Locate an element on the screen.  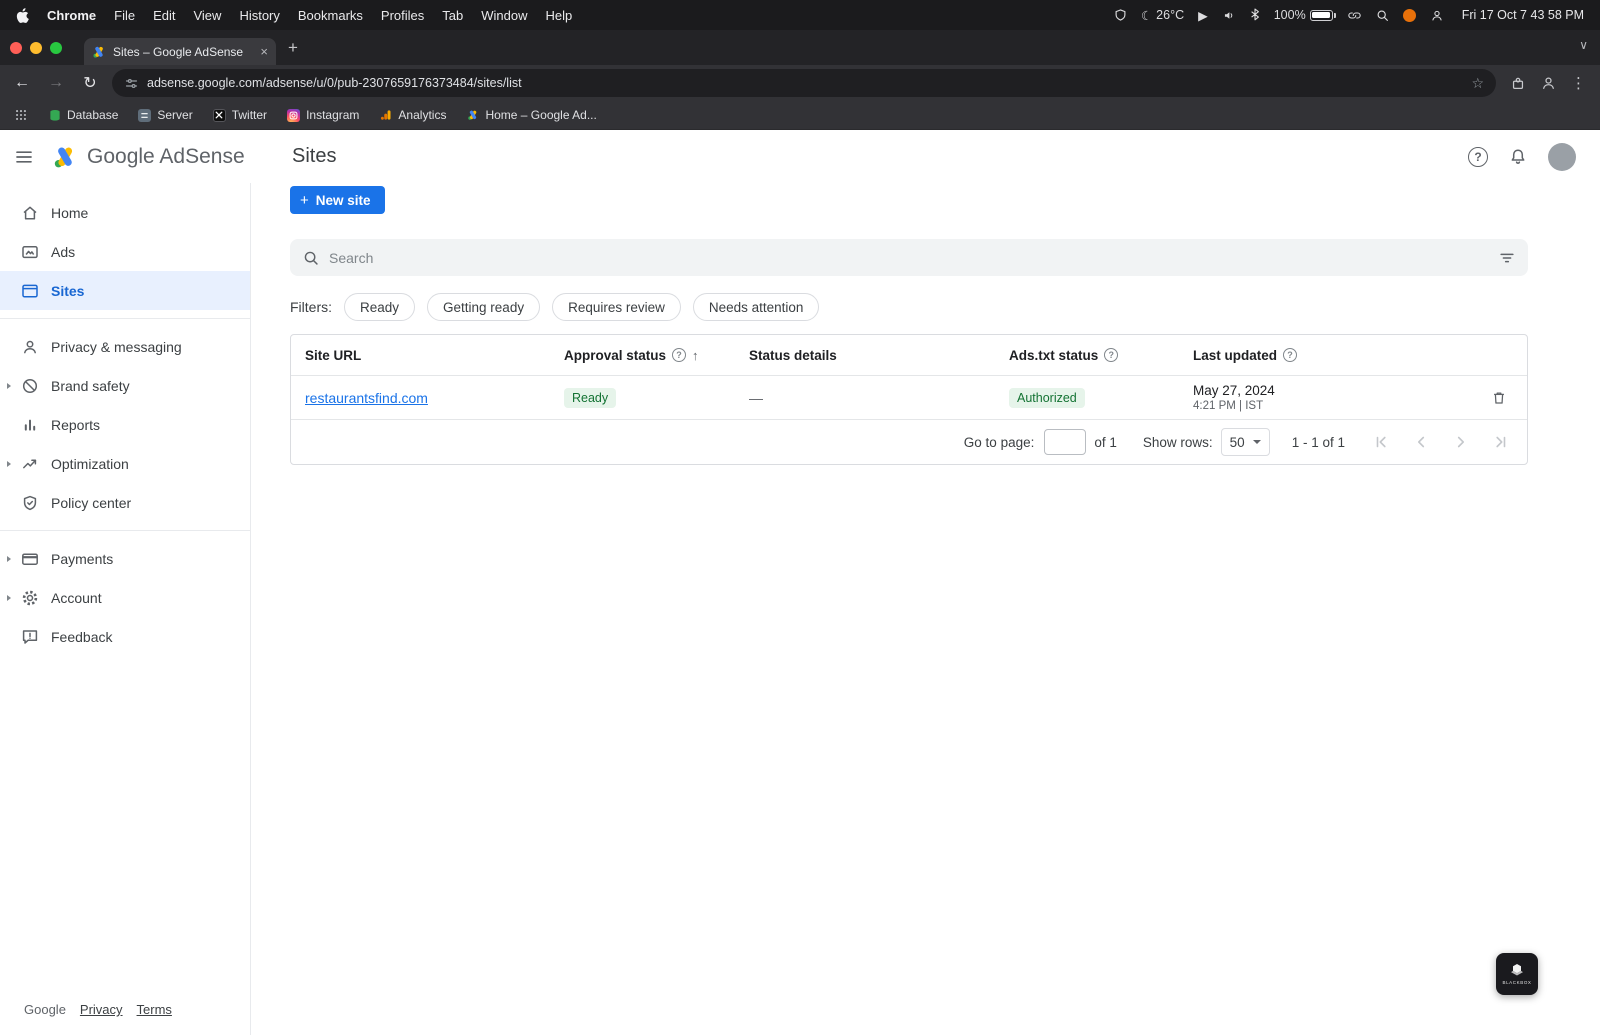
sidebar-item-optimization: Optimization is located at coordinates (125, 463).